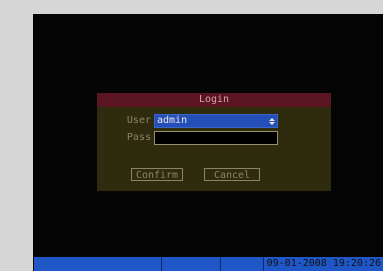 The width and height of the screenshot is (383, 271). Describe the element at coordinates (172, 120) in the screenshot. I see `user-select-value: admin` at that location.